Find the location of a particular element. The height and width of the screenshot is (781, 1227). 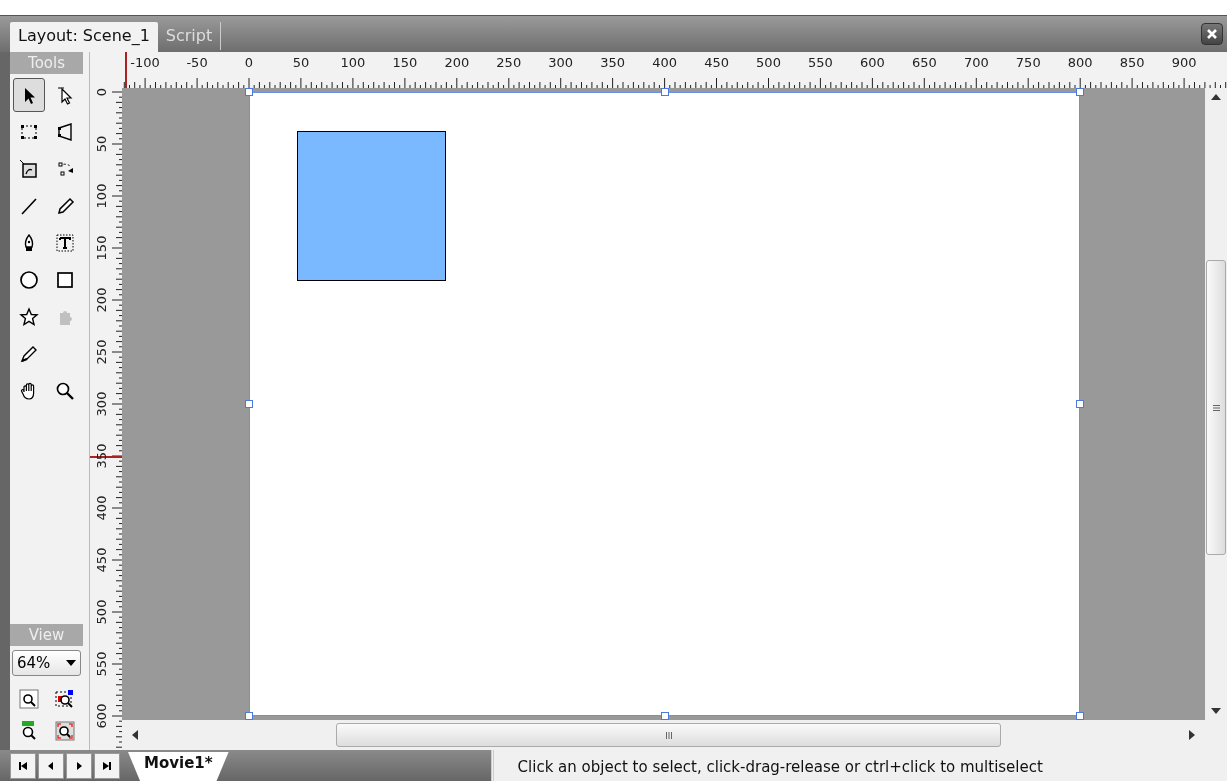

hollow-pointer-icon is located at coordinates (65, 95).